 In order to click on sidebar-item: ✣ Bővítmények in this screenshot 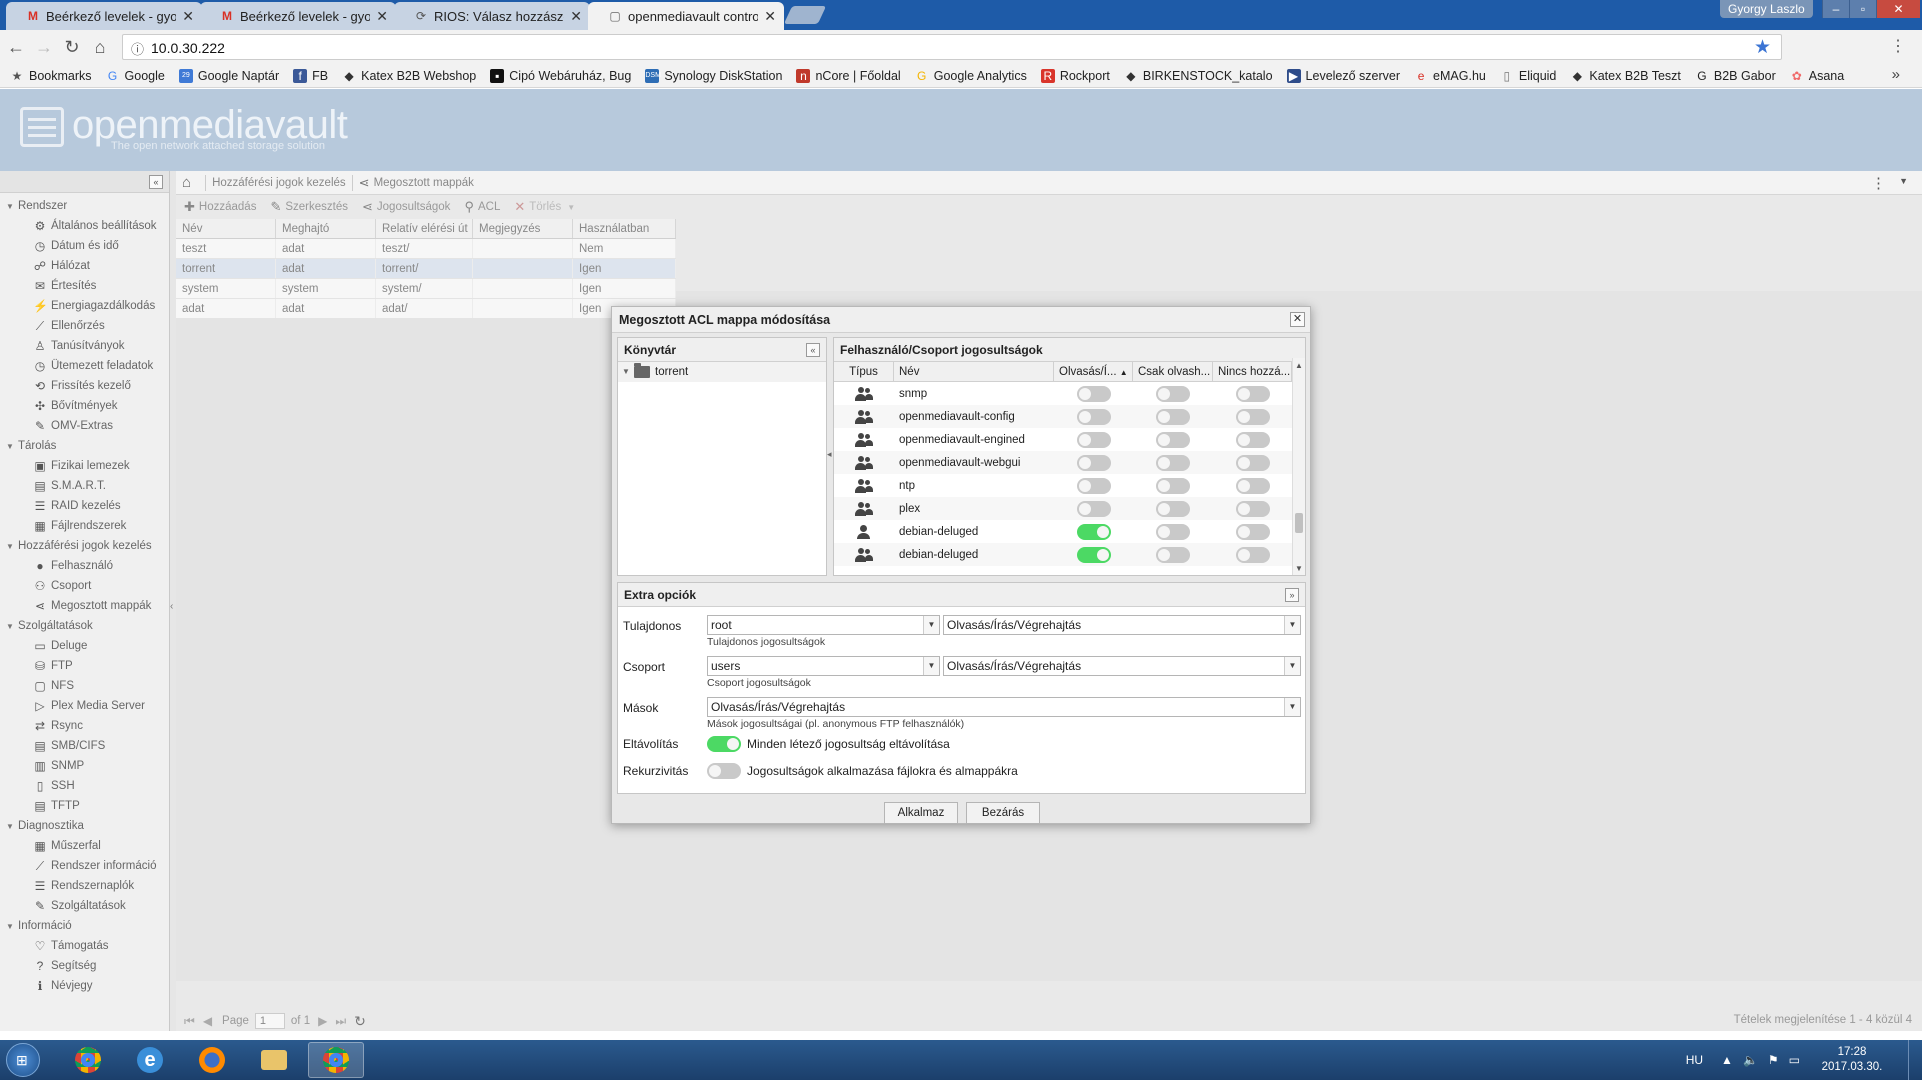, I will do `click(84, 406)`.